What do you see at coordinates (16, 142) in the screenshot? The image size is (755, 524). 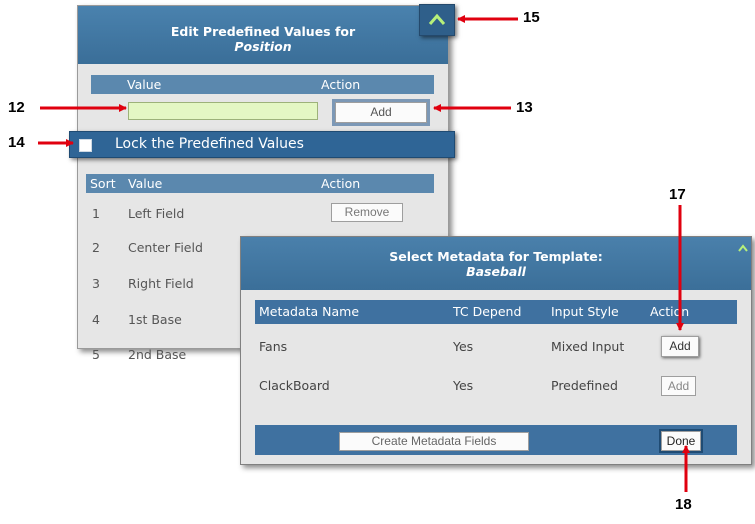 I see `callout-14: 14` at bounding box center [16, 142].